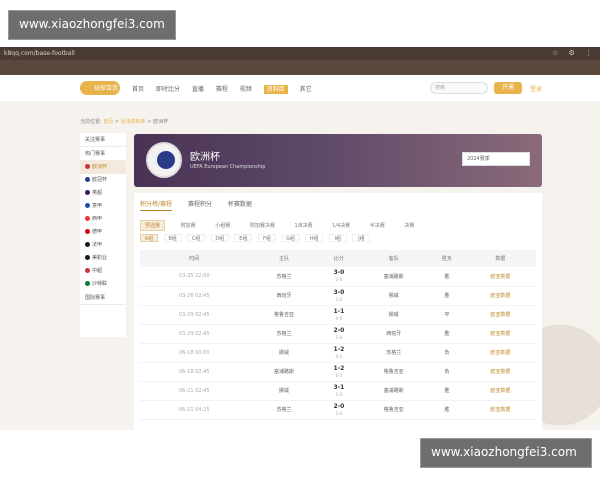 Image resolution: width=600 pixels, height=480 pixels. I want to click on group-item: I组, so click(337, 238).